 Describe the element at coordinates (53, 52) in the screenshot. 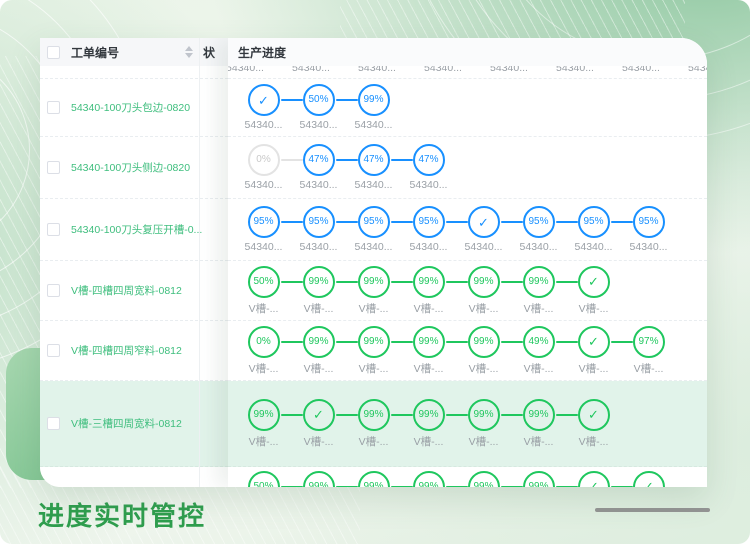

I see `select-all-checkbox` at that location.